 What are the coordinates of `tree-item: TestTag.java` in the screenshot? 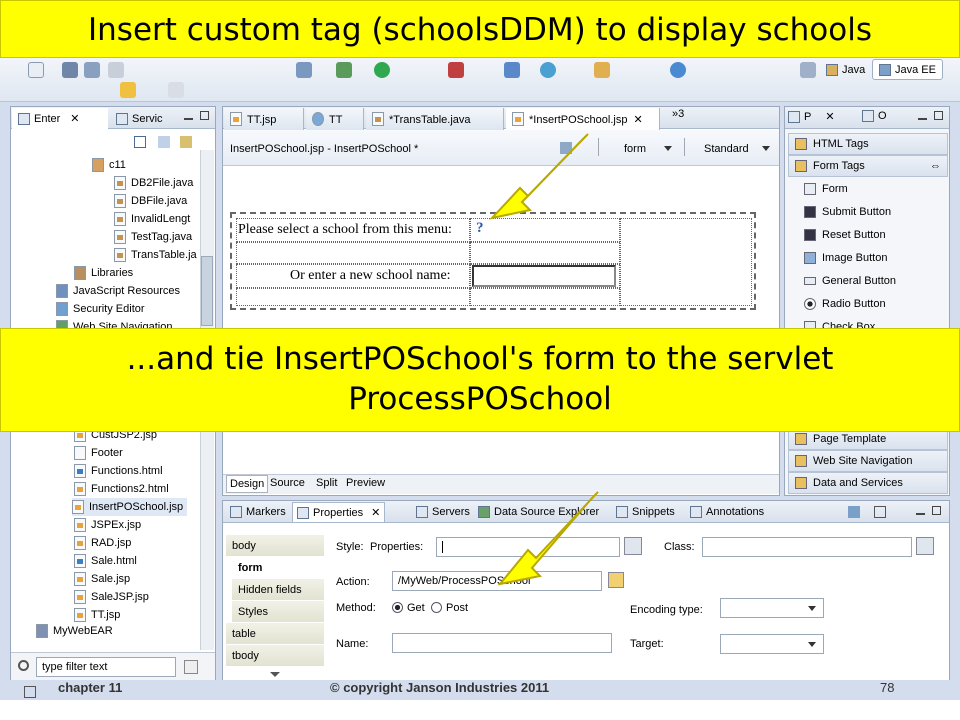 It's located at (153, 237).